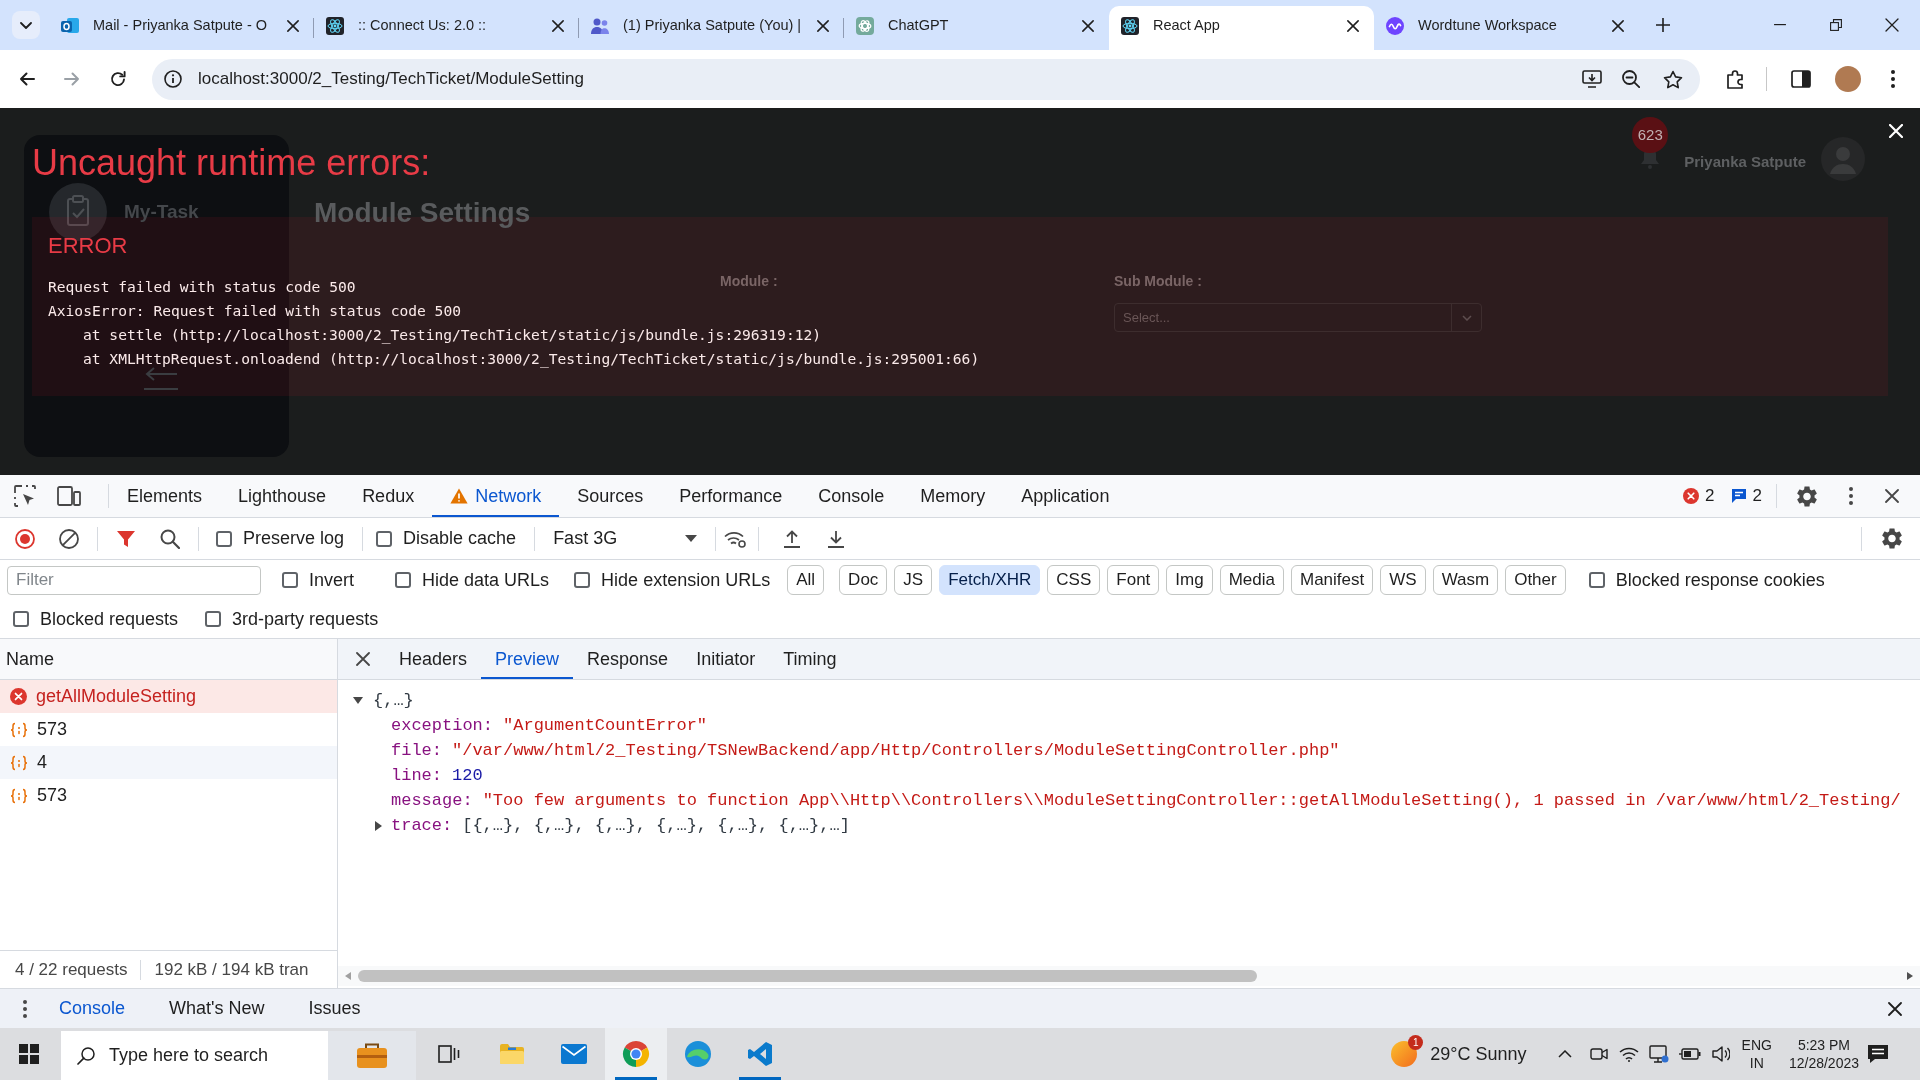 This screenshot has width=1920, height=1080. What do you see at coordinates (26, 25) in the screenshot?
I see `tab-search-button` at bounding box center [26, 25].